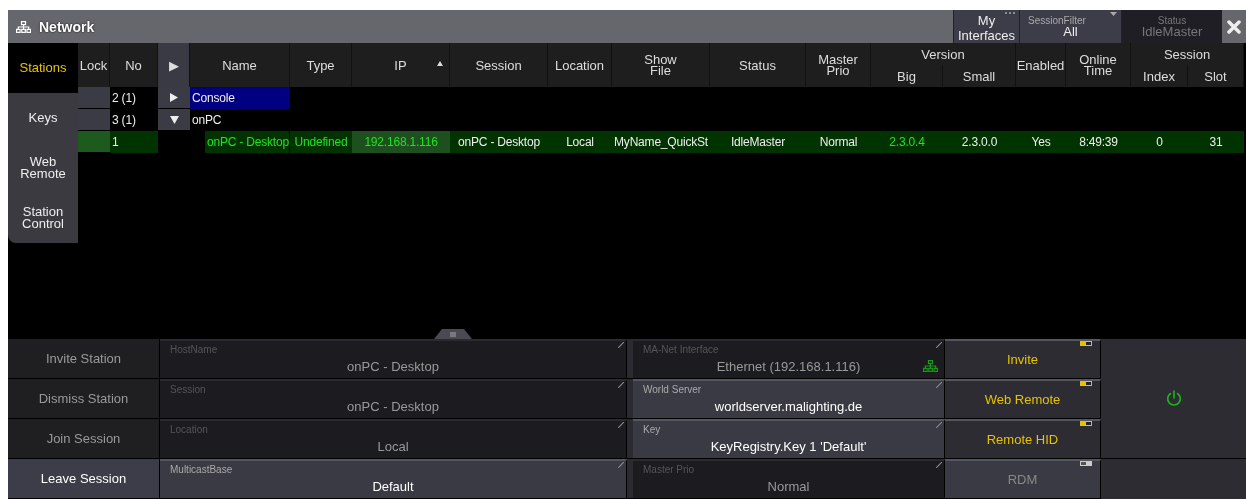 The height and width of the screenshot is (499, 1246). Describe the element at coordinates (401, 142) in the screenshot. I see `table-cell: 192.168.1.116` at that location.